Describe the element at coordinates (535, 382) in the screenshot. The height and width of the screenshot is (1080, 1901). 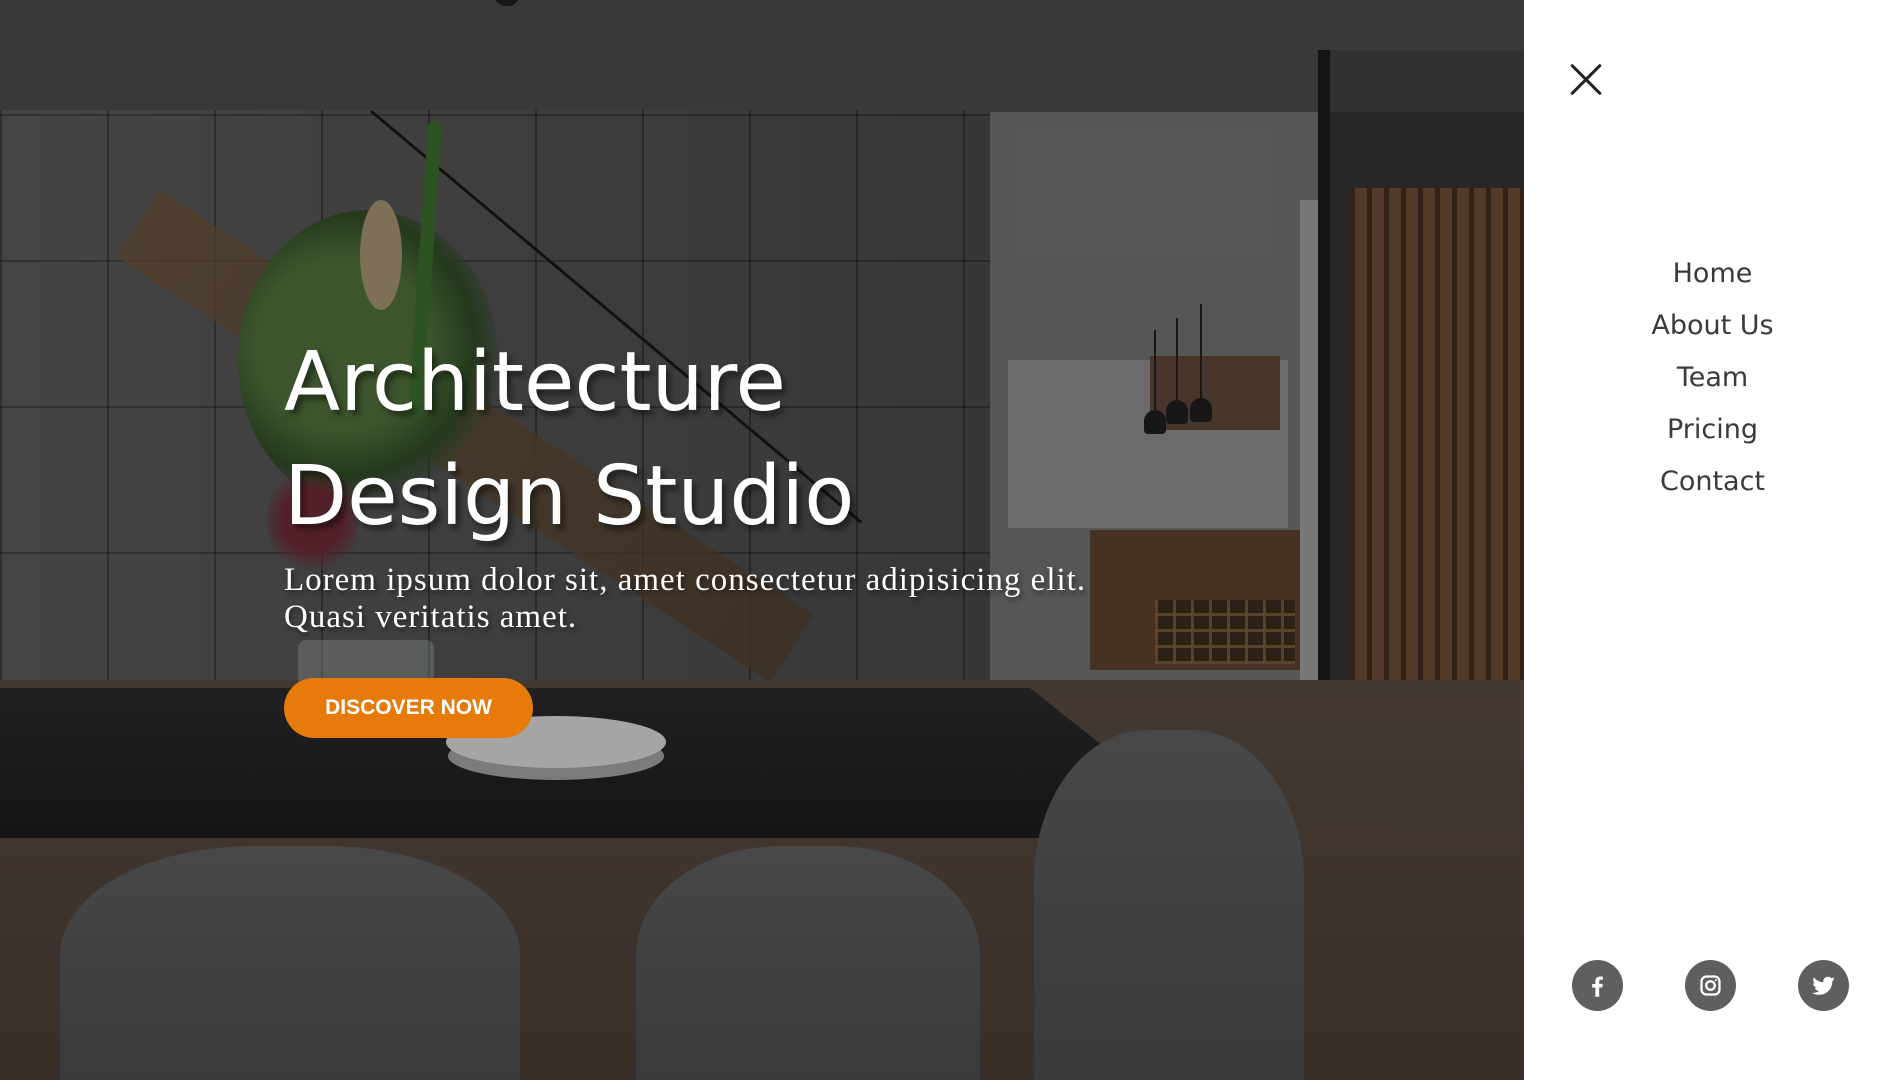
I see `hero-title-line1: Architecture` at that location.